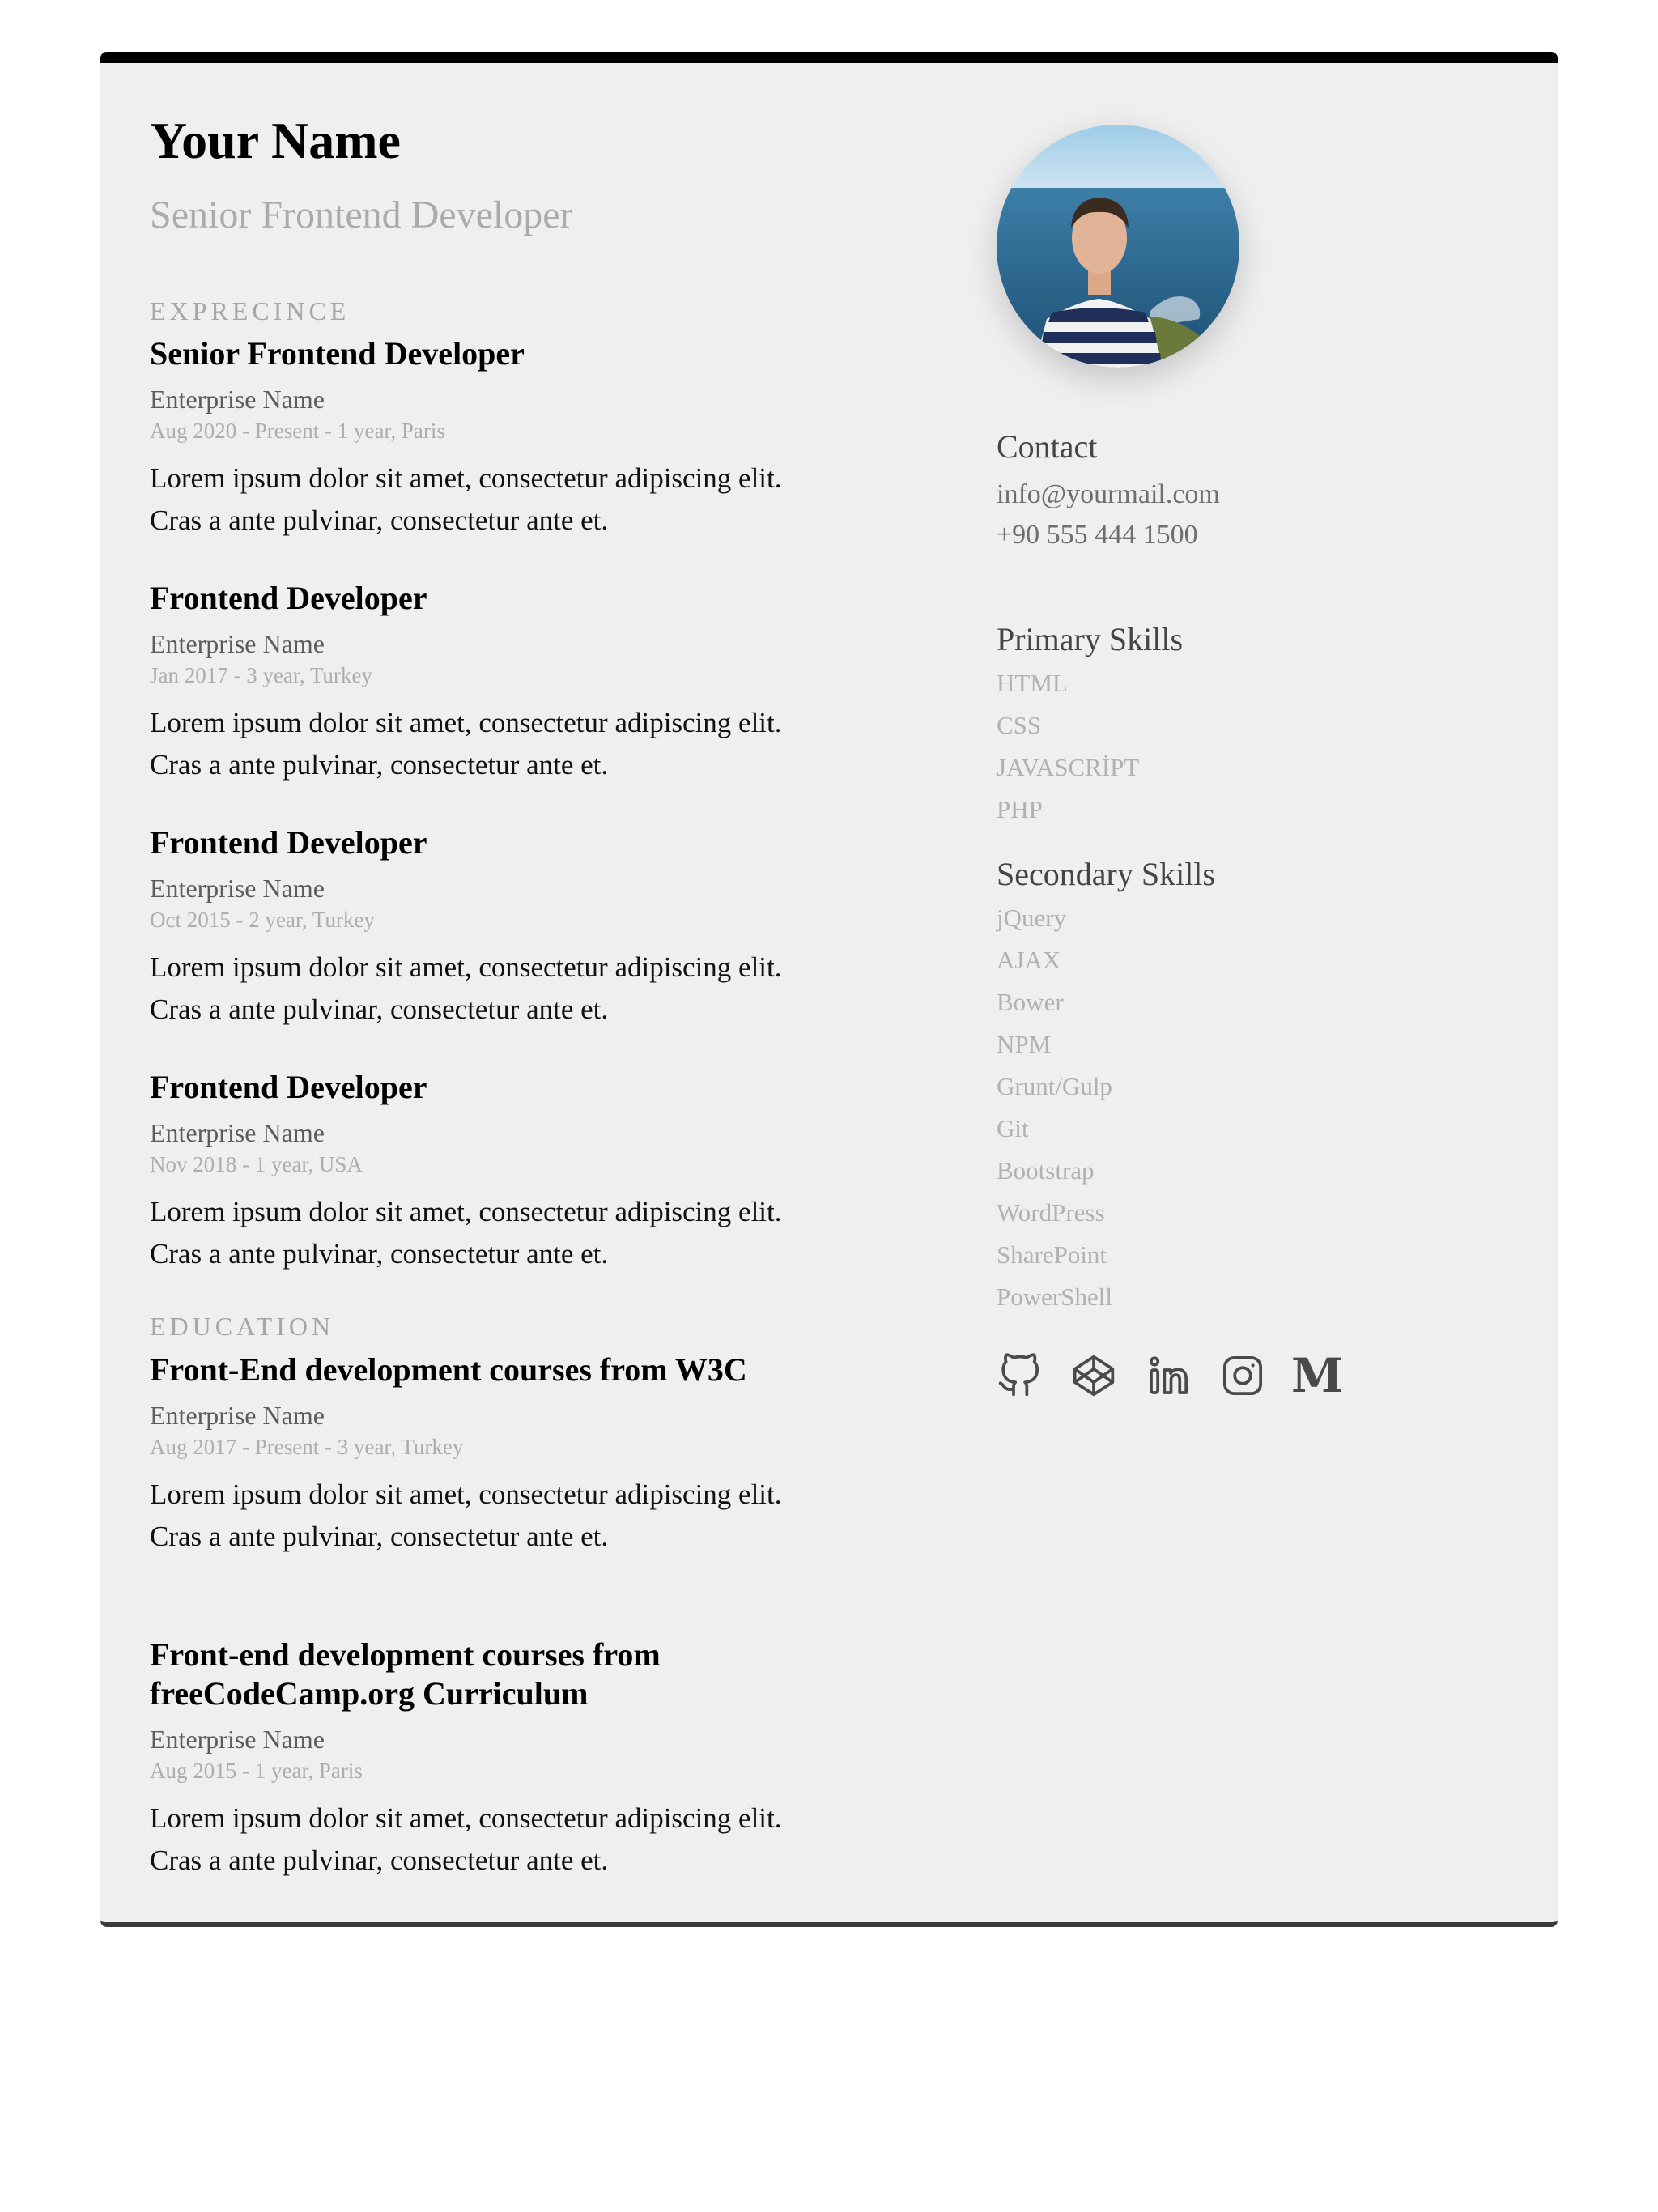 The height and width of the screenshot is (2212, 1658). What do you see at coordinates (1019, 725) in the screenshot?
I see `skill-item: CSS` at bounding box center [1019, 725].